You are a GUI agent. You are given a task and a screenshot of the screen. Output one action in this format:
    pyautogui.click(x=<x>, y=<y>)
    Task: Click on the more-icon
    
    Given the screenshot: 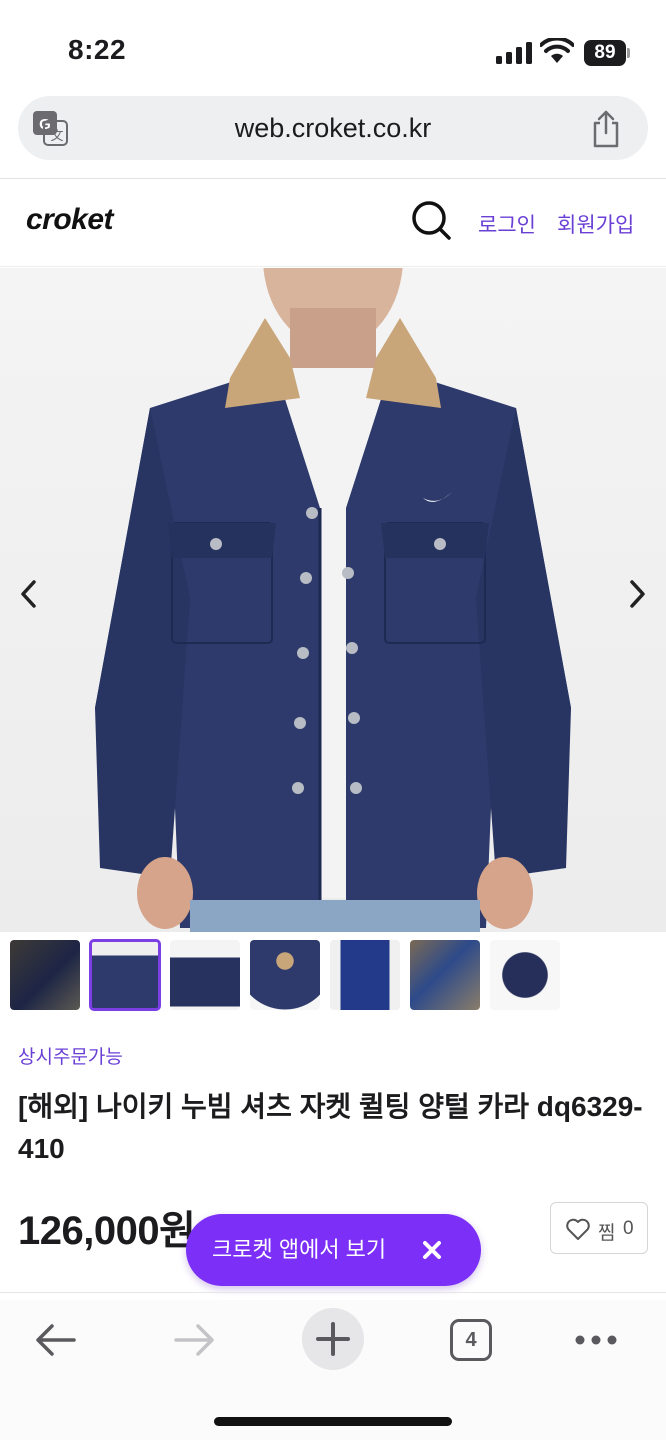 What is the action you would take?
    pyautogui.click(x=596, y=1340)
    